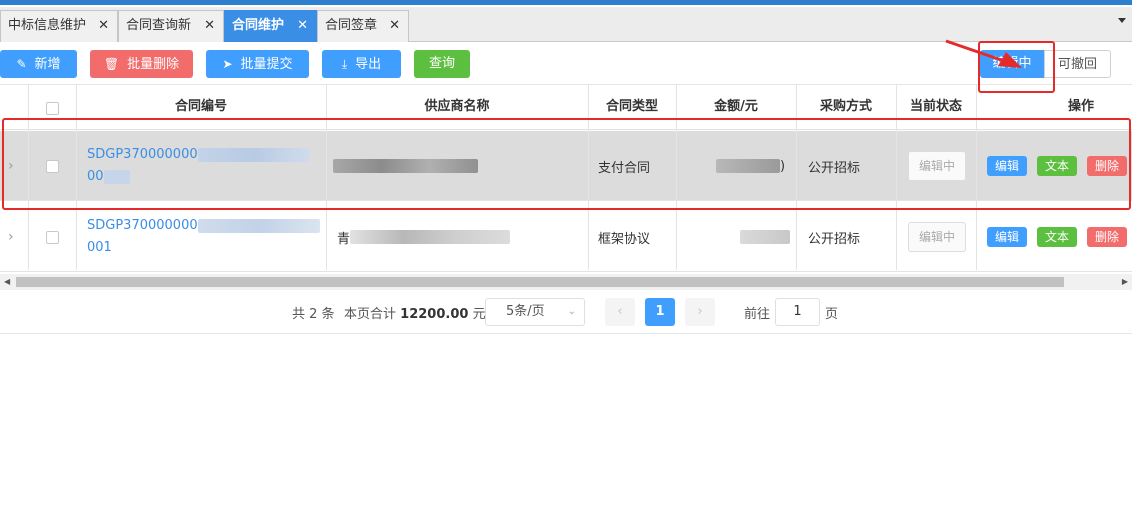 Image resolution: width=1132 pixels, height=512 pixels. I want to click on row-checkbox, so click(52, 237).